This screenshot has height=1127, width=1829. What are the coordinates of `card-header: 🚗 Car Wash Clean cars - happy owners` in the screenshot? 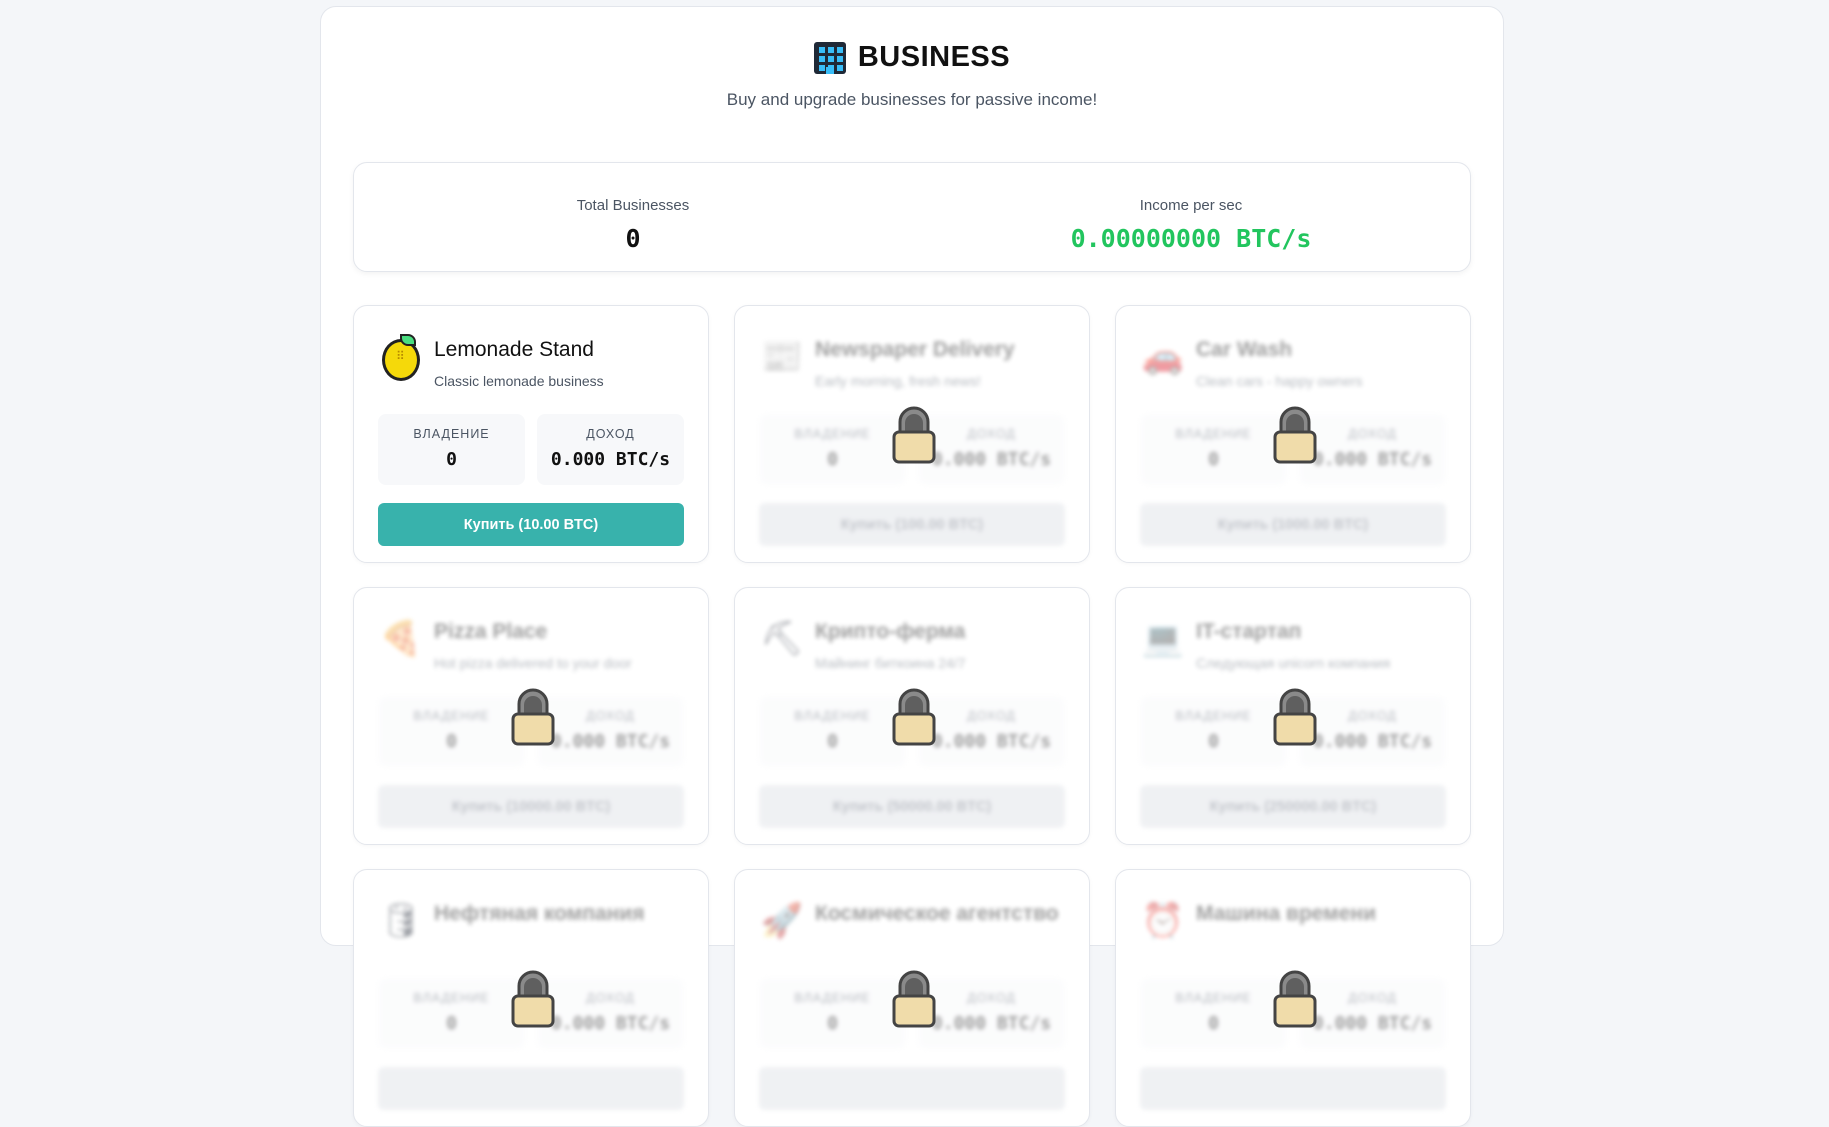 It's located at (1293, 365).